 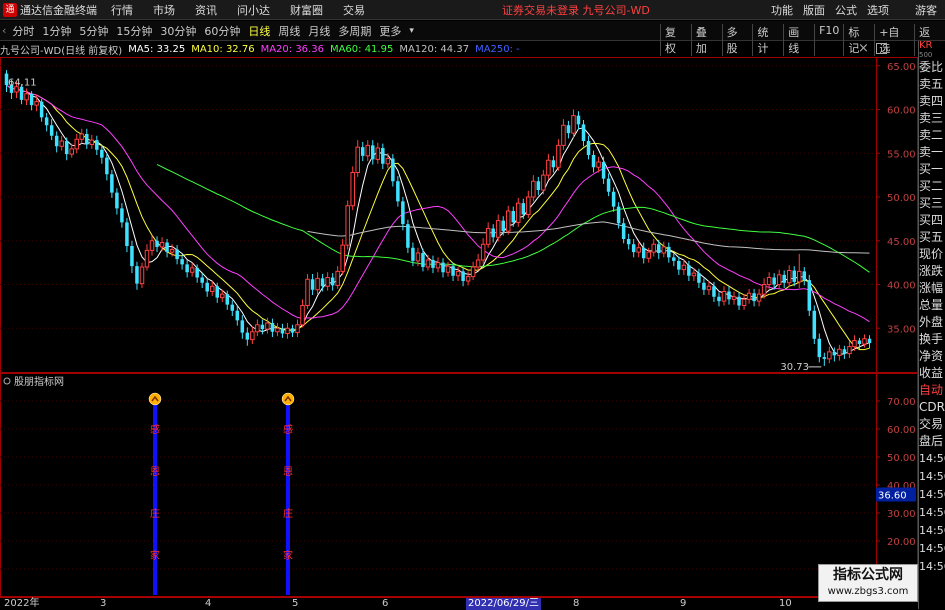 What do you see at coordinates (931, 135) in the screenshot?
I see `quote-row-label: 卖二` at bounding box center [931, 135].